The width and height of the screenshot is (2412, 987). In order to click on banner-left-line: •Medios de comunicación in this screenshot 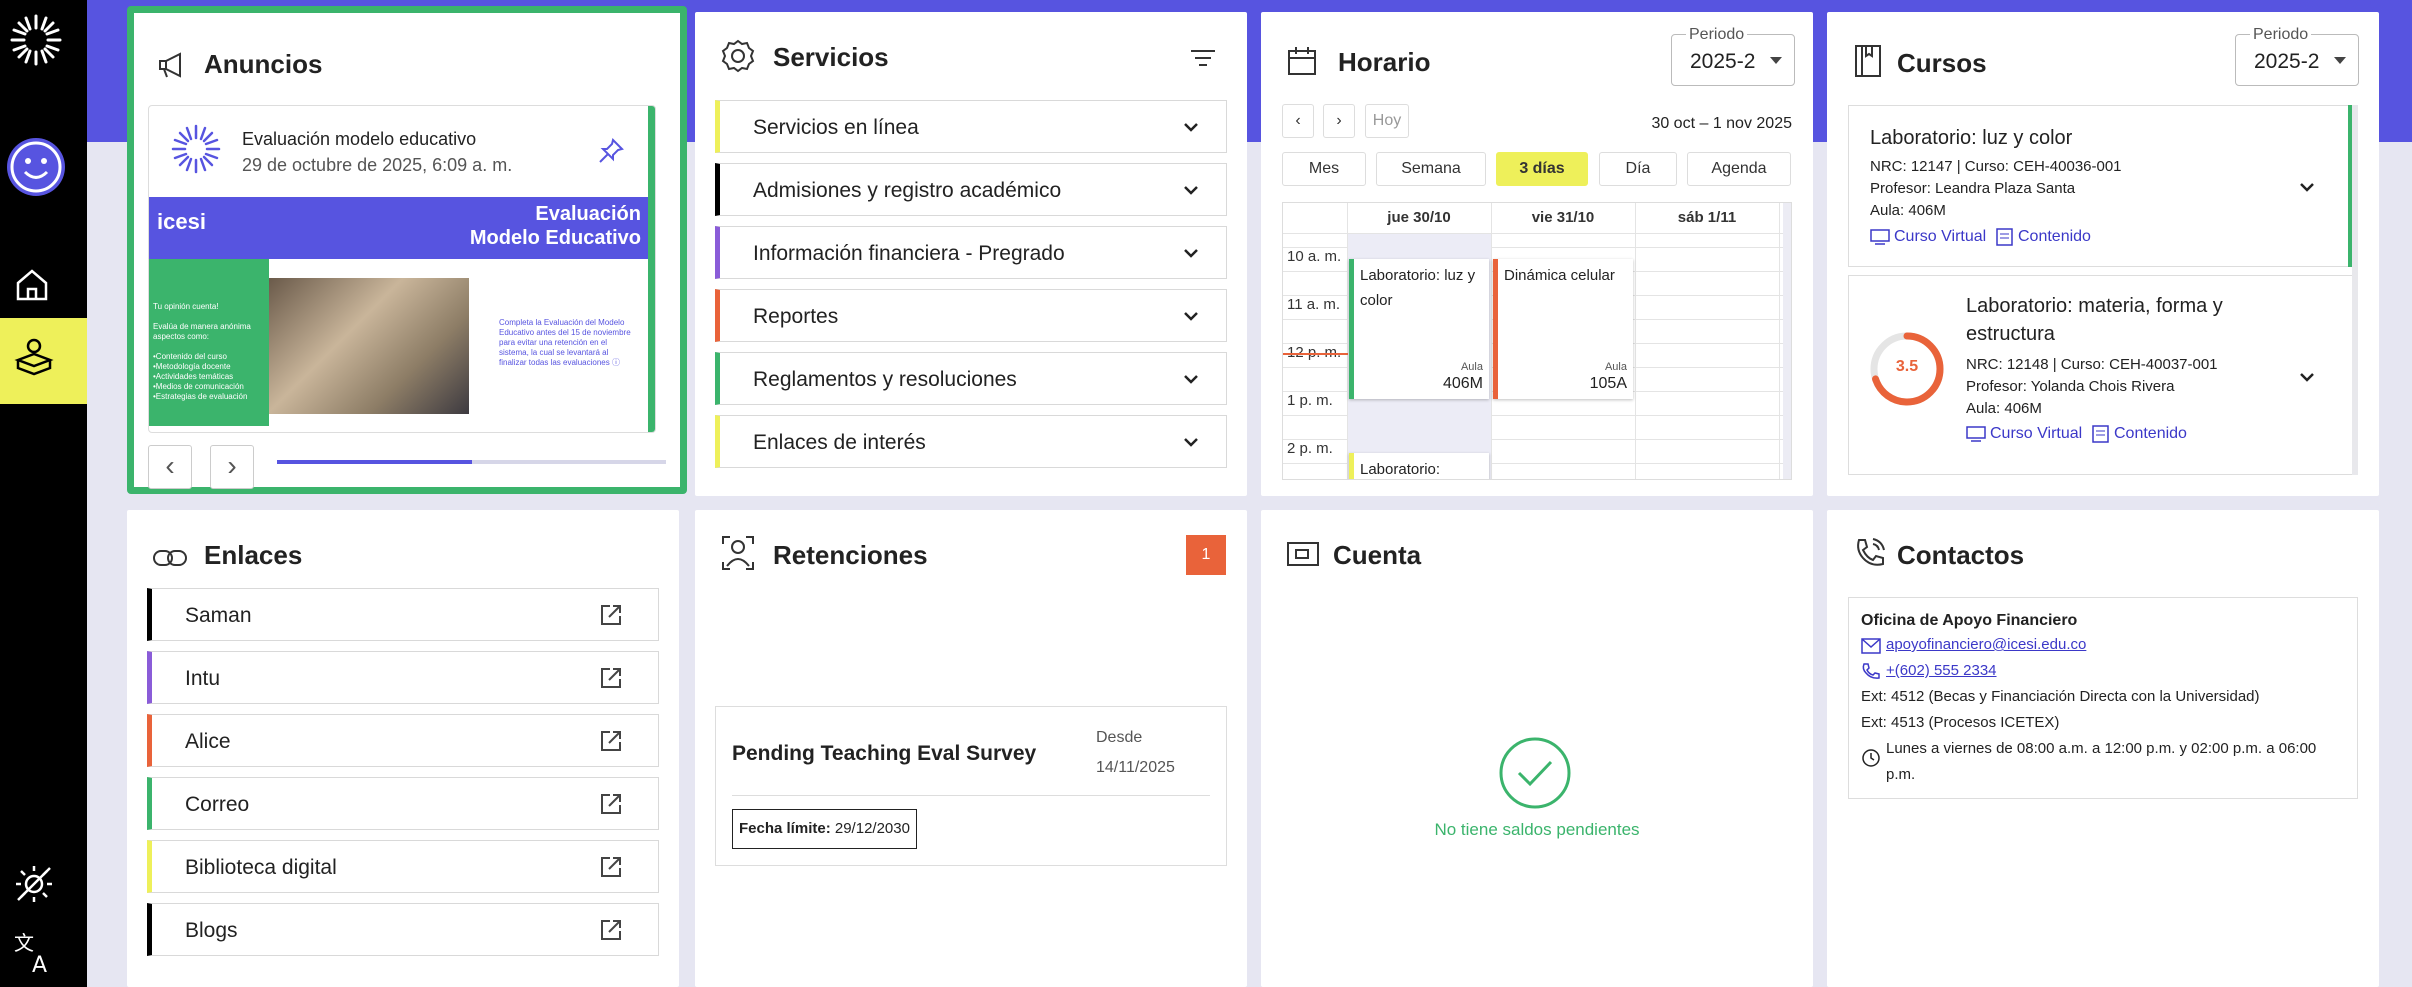, I will do `click(198, 386)`.